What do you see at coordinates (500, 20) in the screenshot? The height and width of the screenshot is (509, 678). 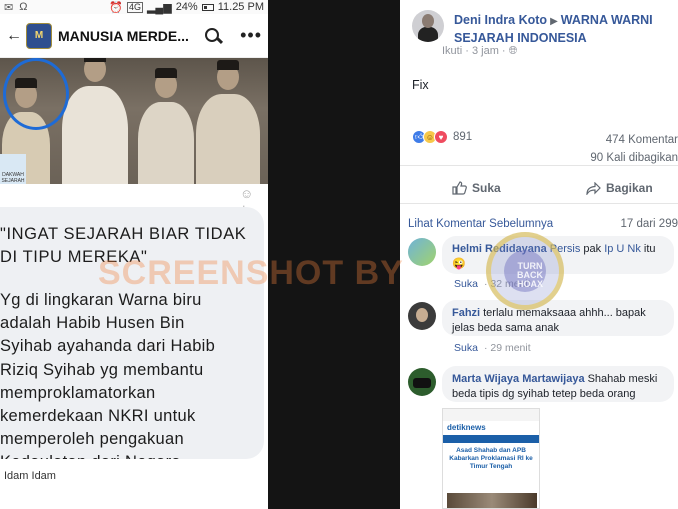 I see `poster-name: Deni Indra Koto` at bounding box center [500, 20].